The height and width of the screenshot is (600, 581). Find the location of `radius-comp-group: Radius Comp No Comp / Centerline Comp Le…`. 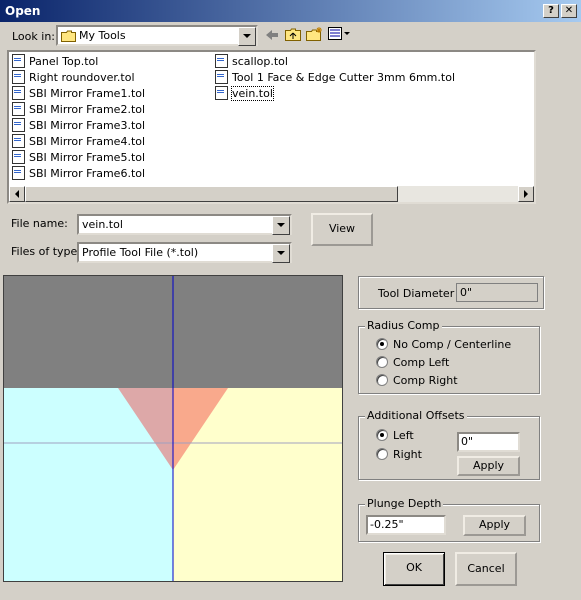

radius-comp-group: Radius Comp No Comp / Centerline Comp Le… is located at coordinates (449, 356).